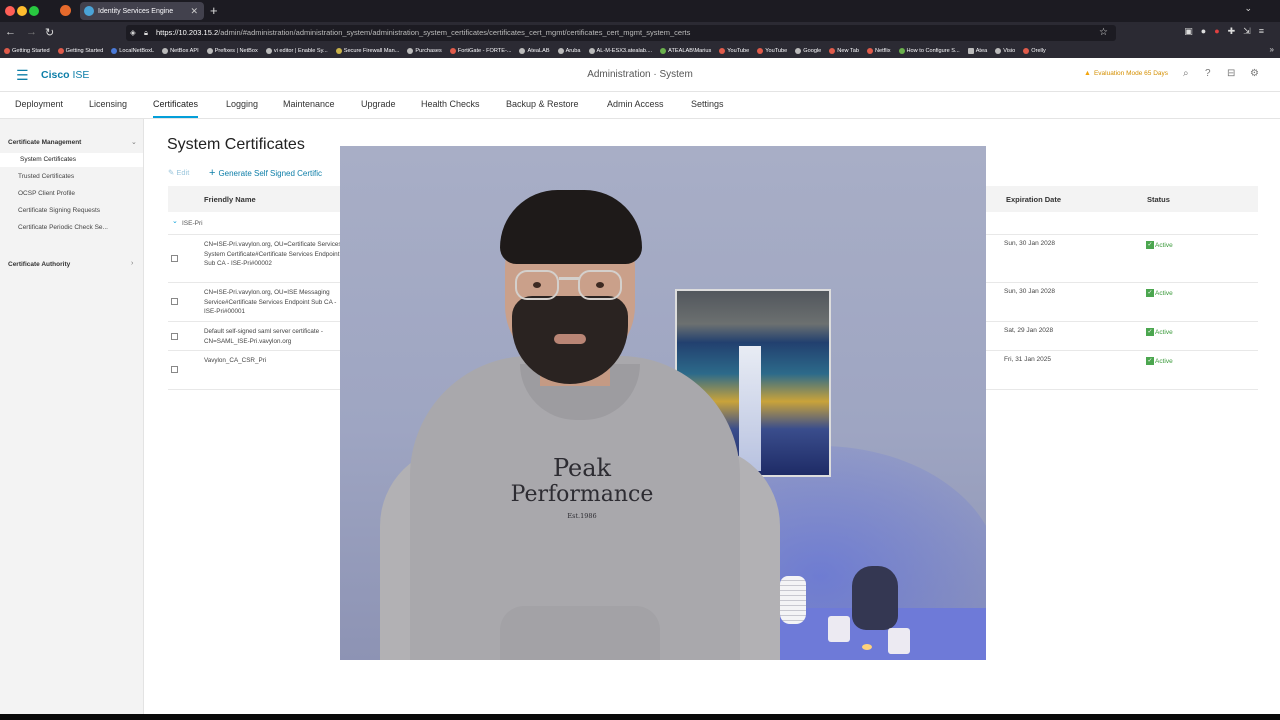 The width and height of the screenshot is (1280, 720). Describe the element at coordinates (132, 51) in the screenshot. I see `bookmark-item: LocalNetBoxL` at that location.